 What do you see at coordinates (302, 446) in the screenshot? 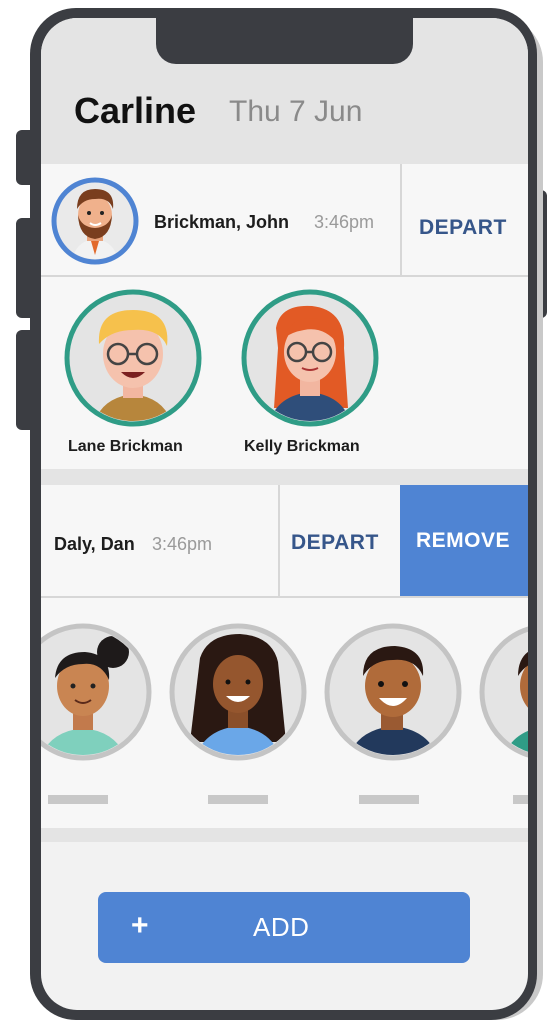
I see `student-name-kelly: Kelly Brickman` at bounding box center [302, 446].